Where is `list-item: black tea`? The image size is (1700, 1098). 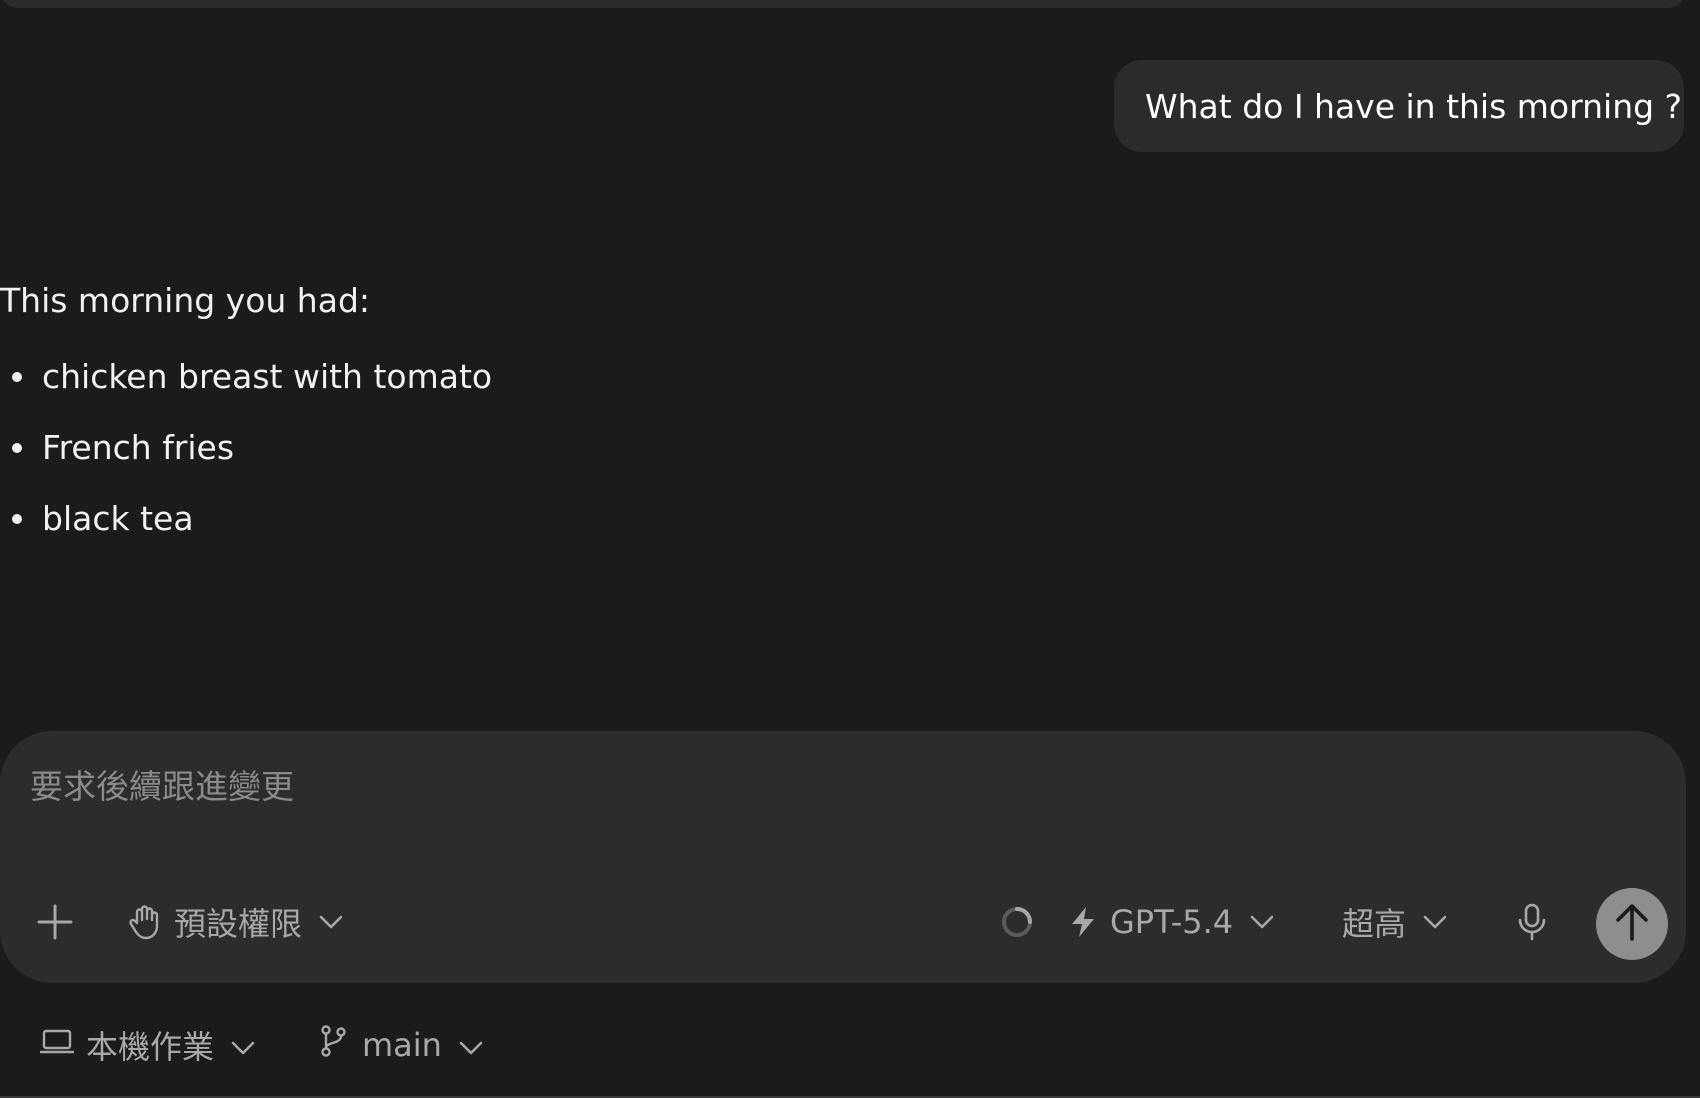
list-item: black tea is located at coordinates (450, 519).